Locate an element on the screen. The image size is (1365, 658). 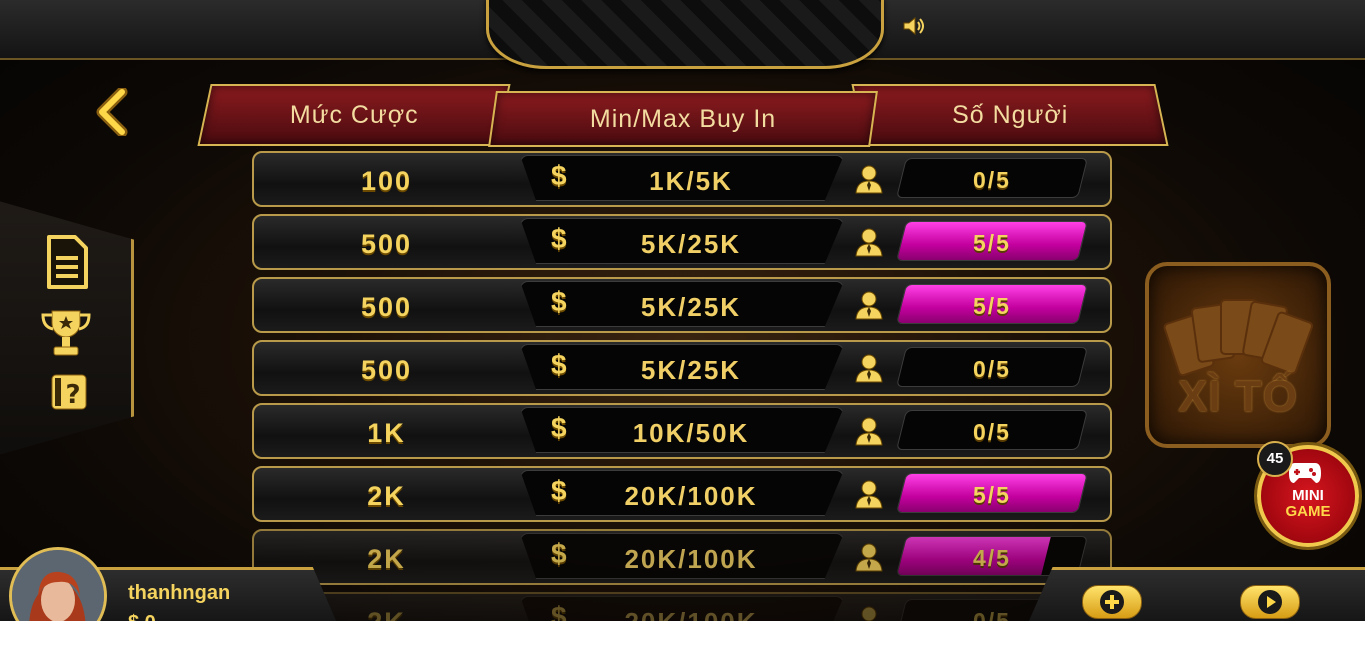
header-bet-label: Mức Cược is located at coordinates (354, 114).